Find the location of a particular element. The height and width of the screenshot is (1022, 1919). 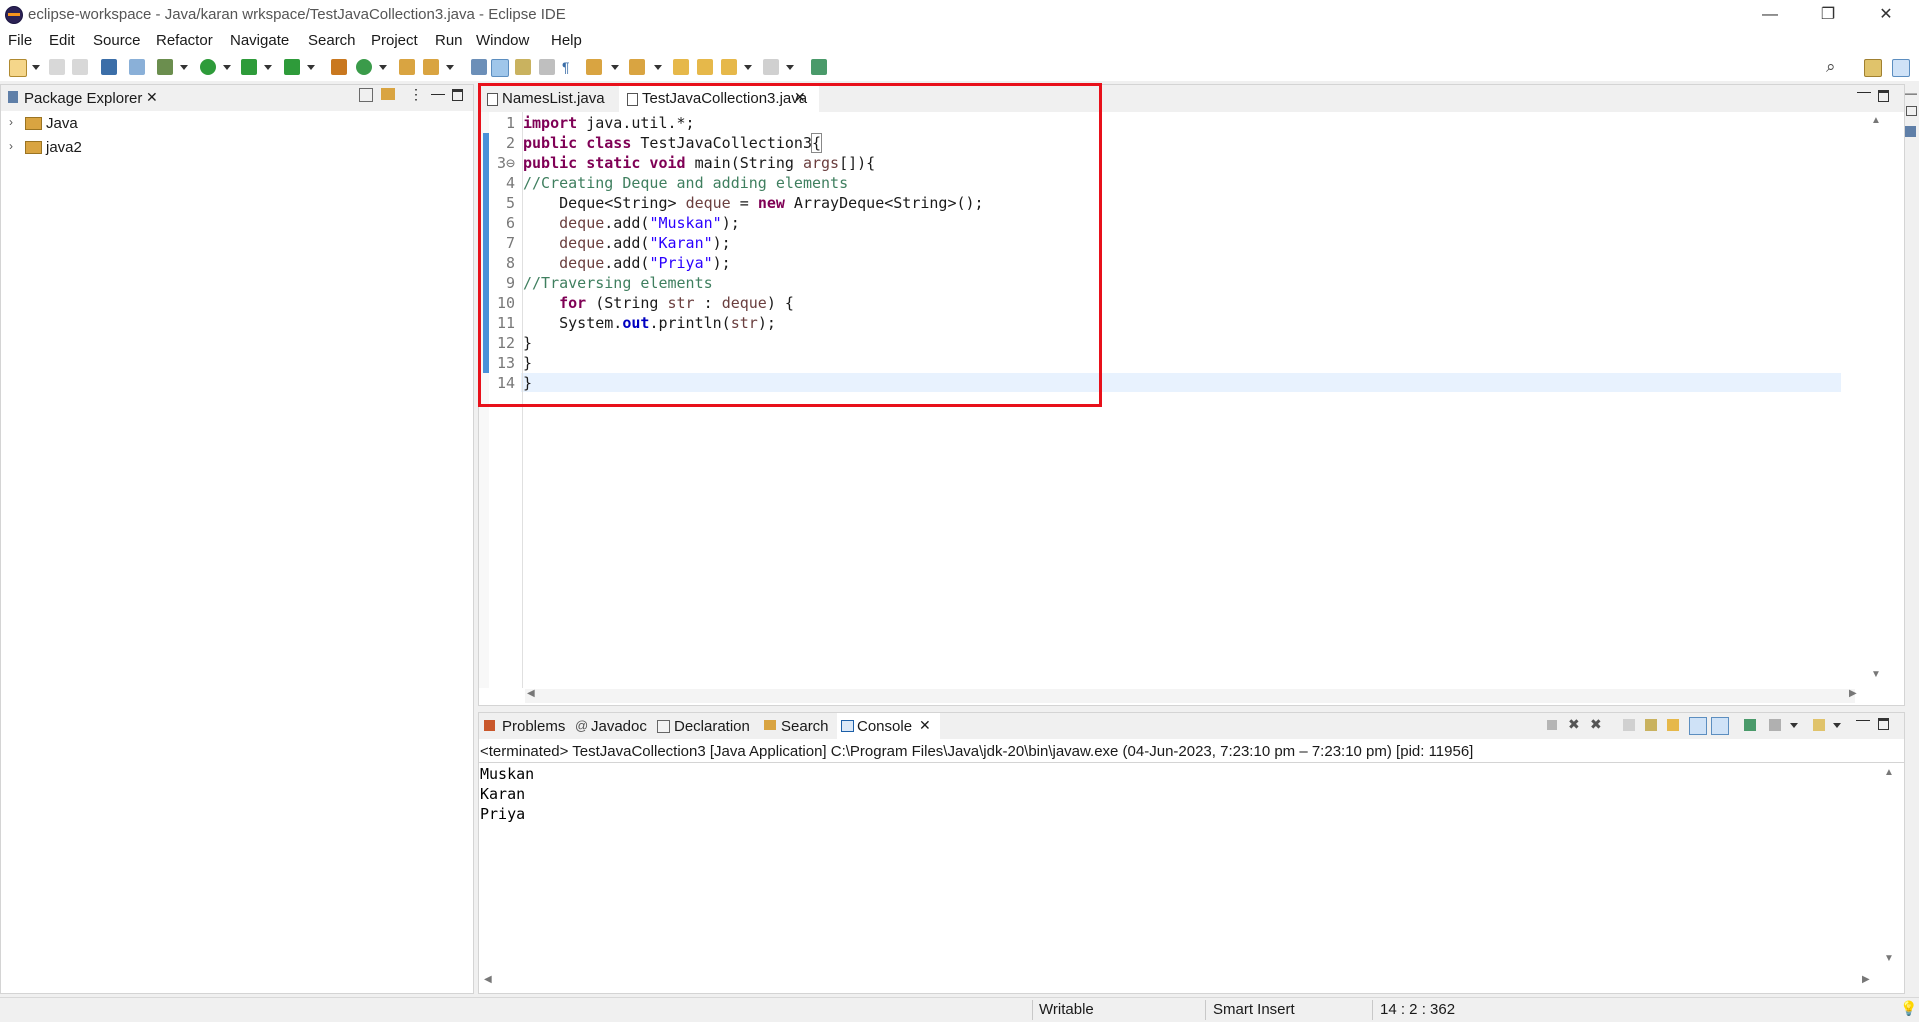

maximize-view-icon is located at coordinates (457, 95).